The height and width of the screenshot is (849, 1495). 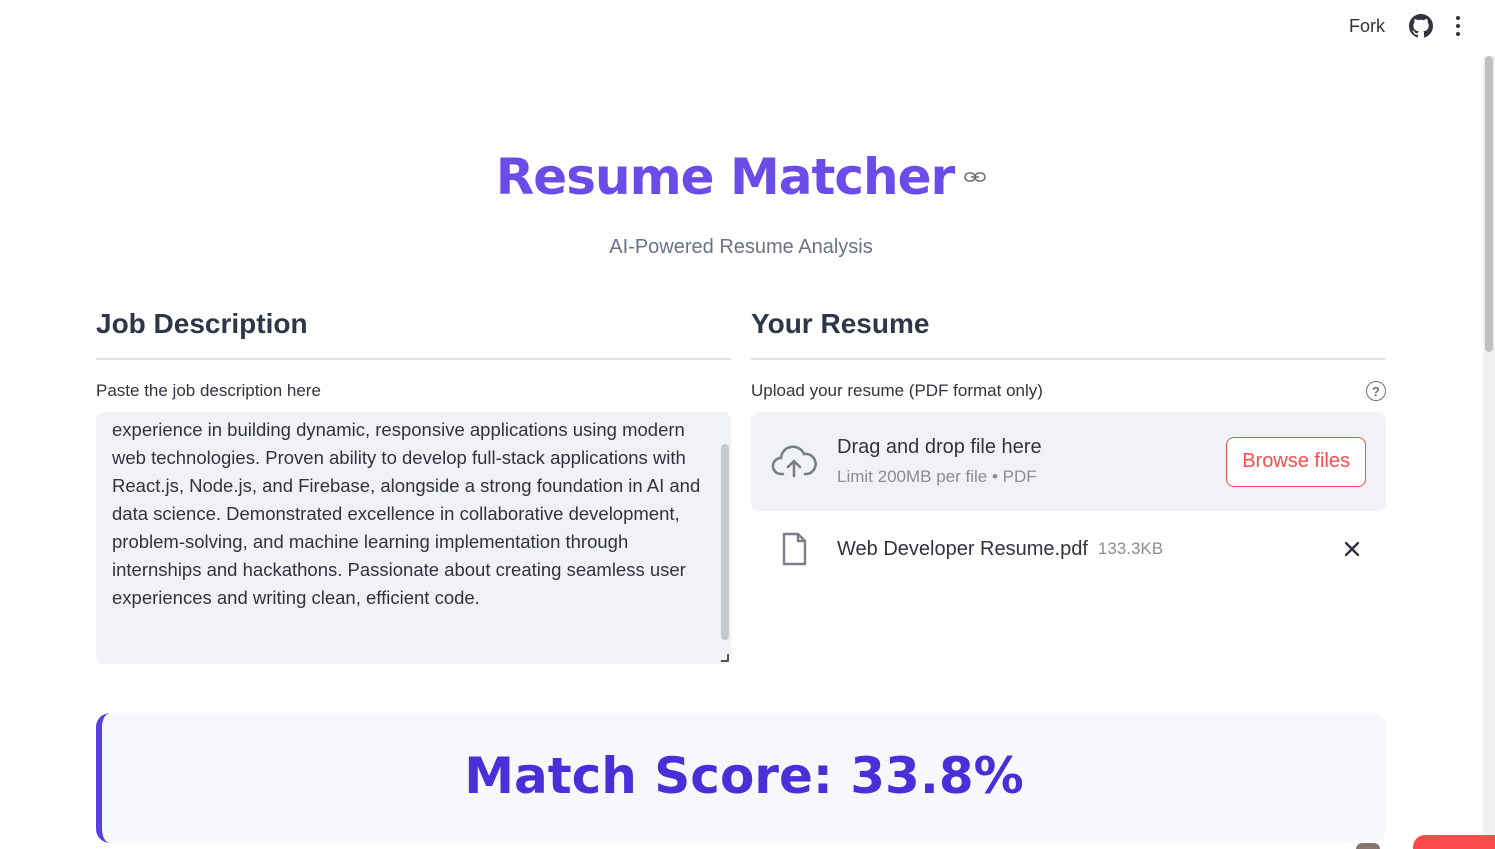 What do you see at coordinates (744, 776) in the screenshot?
I see `match-score-text: Match Score: 33.8%` at bounding box center [744, 776].